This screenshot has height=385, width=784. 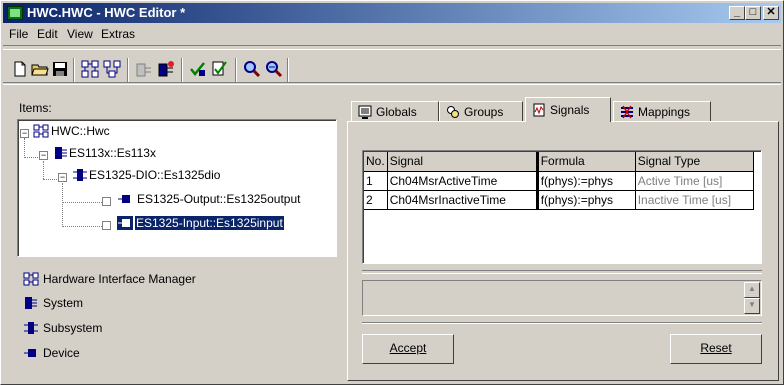 I want to click on grid-header-row: No. Signal Formula Signal Type, so click(x=559, y=162).